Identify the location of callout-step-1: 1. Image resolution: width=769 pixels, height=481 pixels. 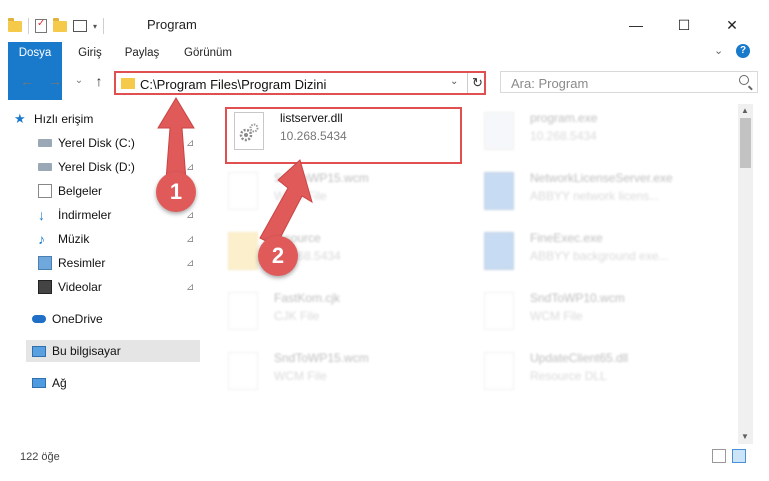
(176, 192).